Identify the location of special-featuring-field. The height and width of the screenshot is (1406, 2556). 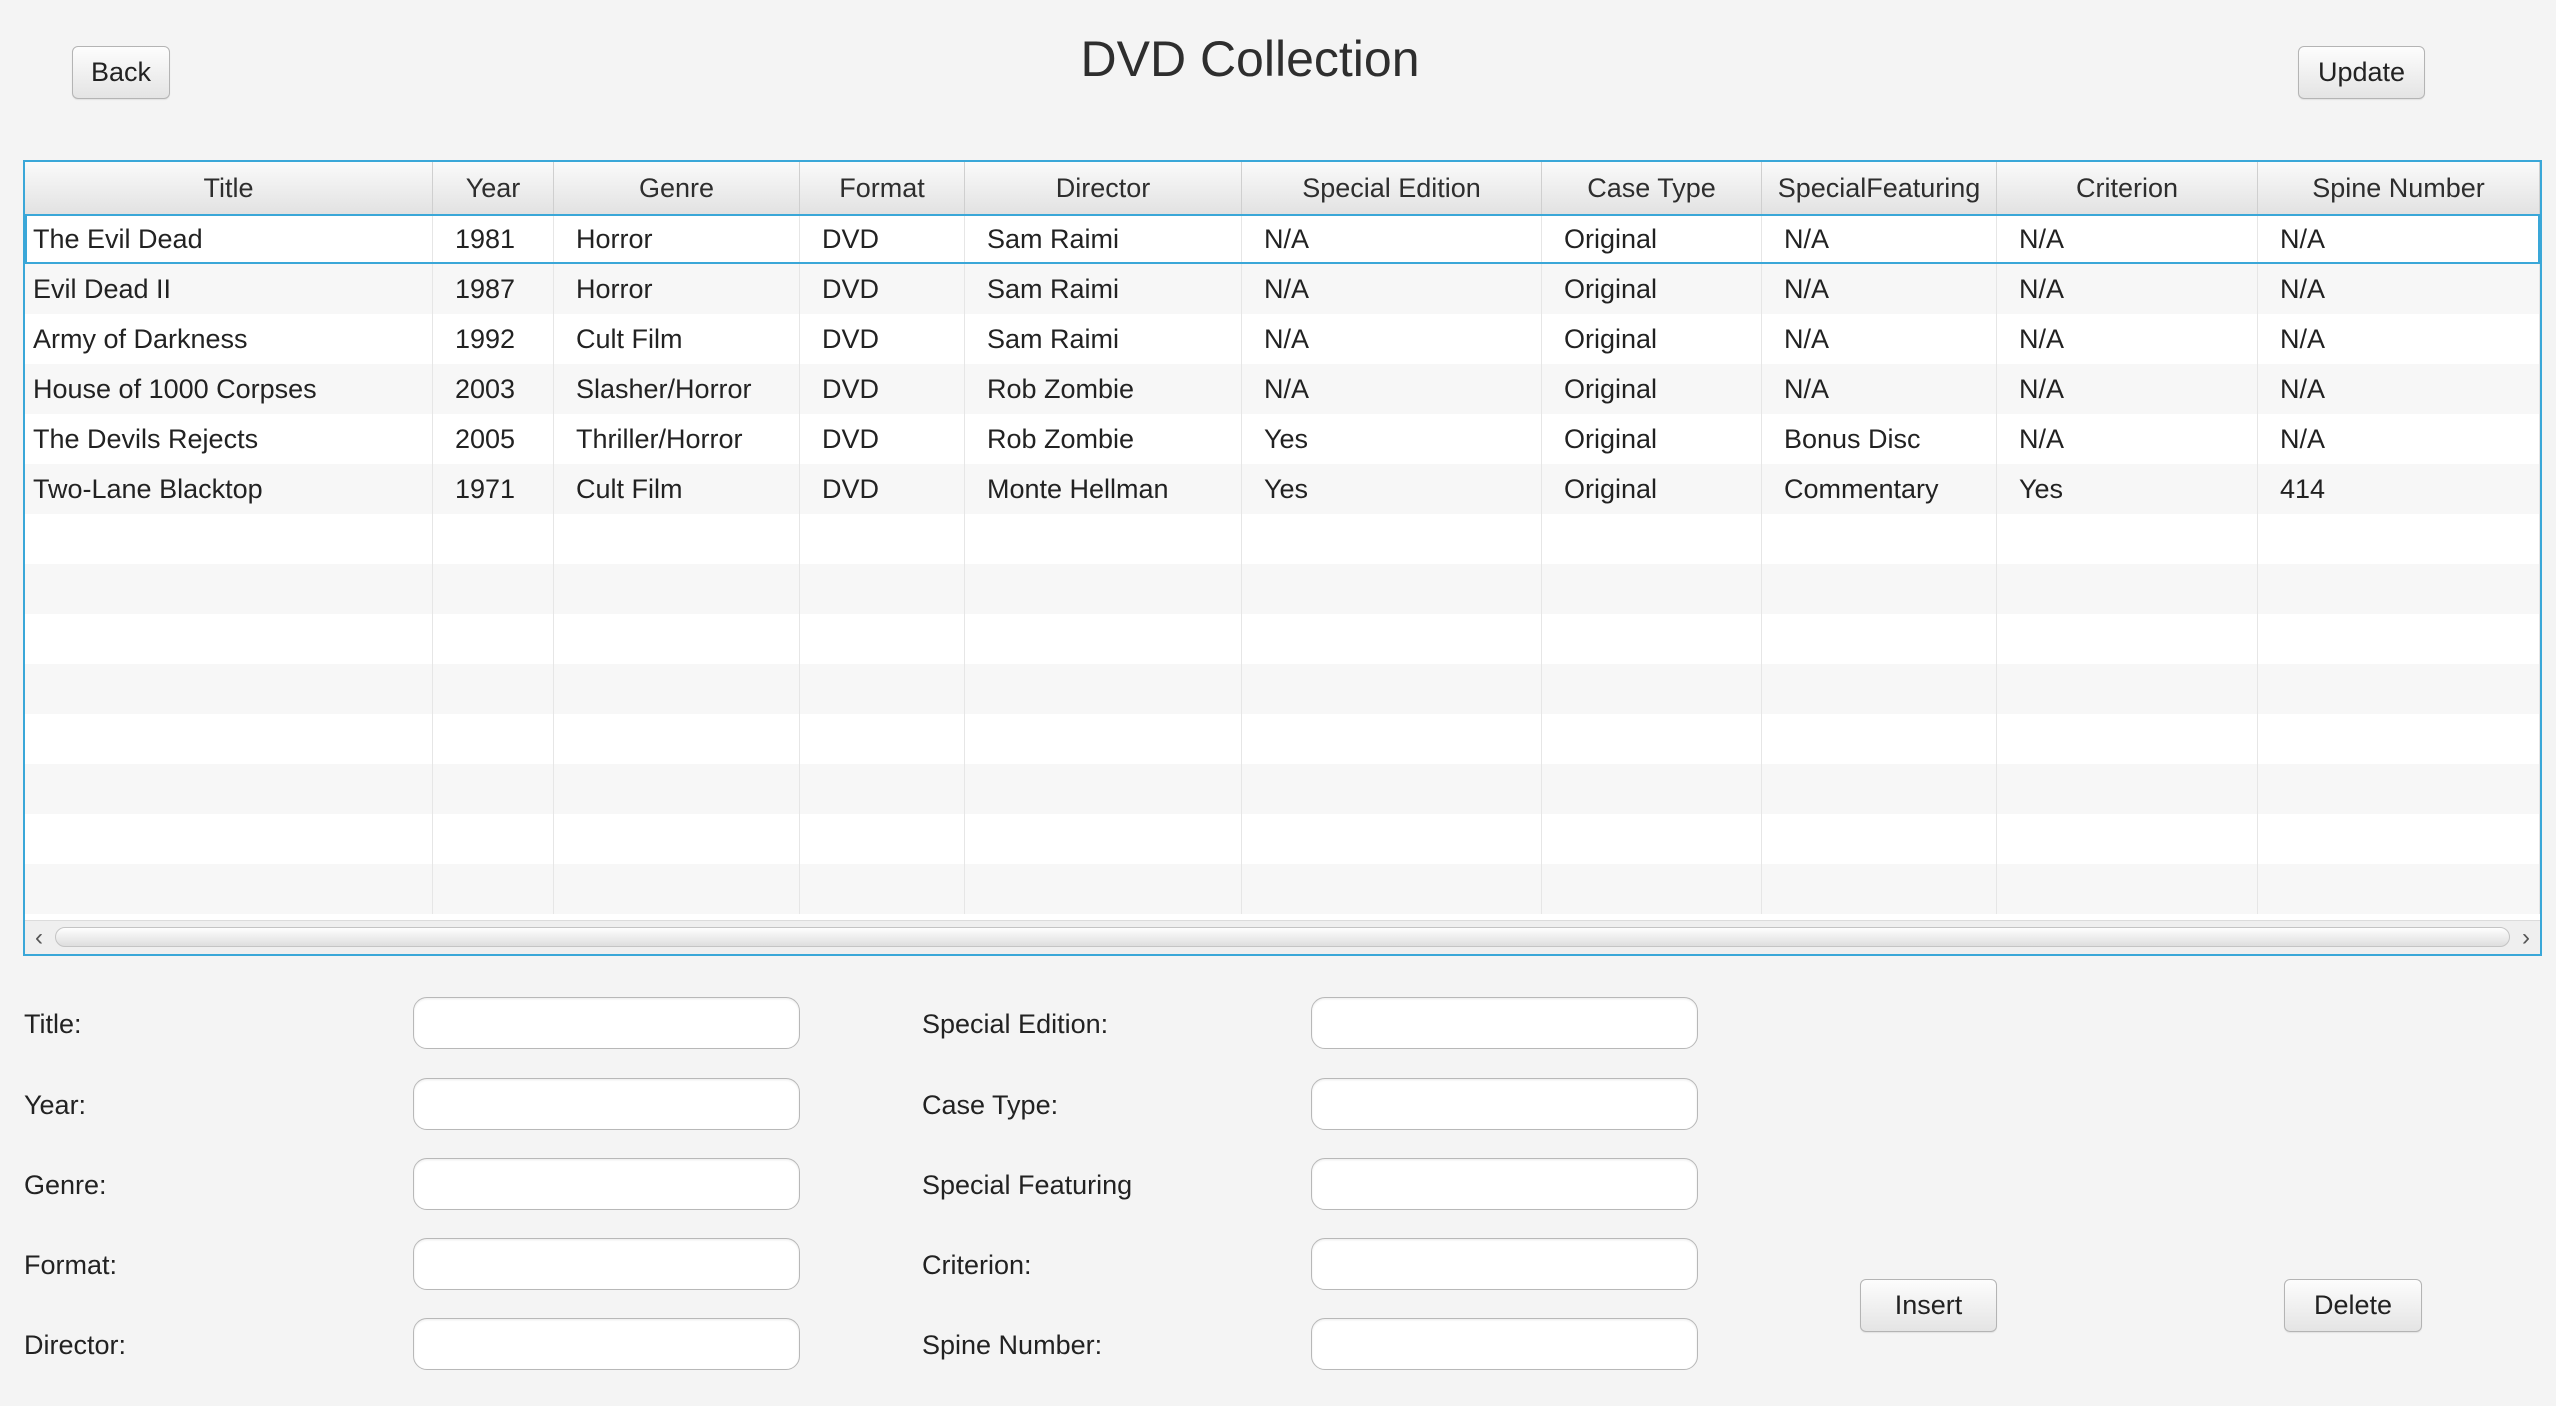
(1504, 1184).